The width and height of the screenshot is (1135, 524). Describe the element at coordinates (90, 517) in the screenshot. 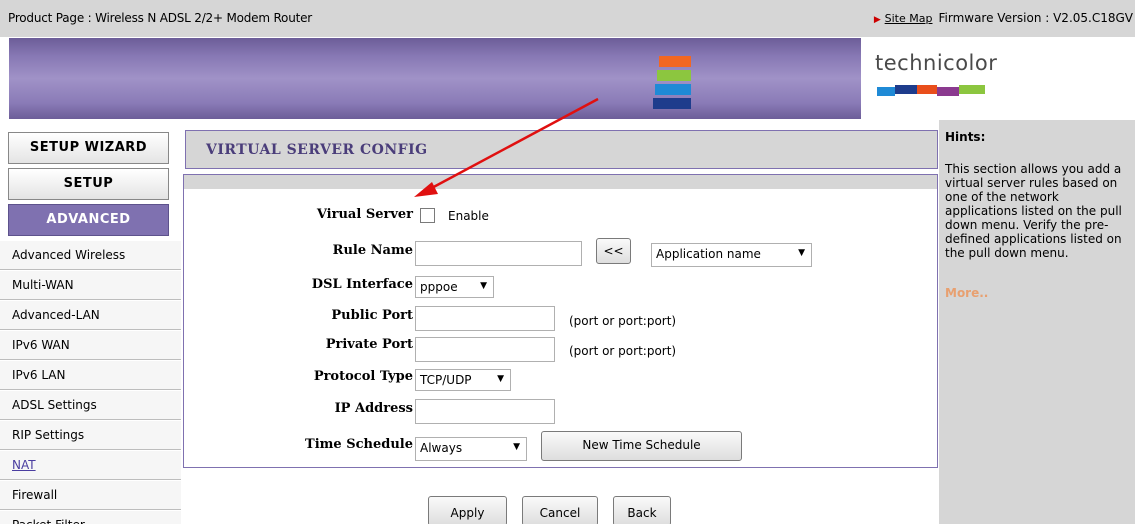

I see `nav-item-packet-filter: Packet Filter` at that location.